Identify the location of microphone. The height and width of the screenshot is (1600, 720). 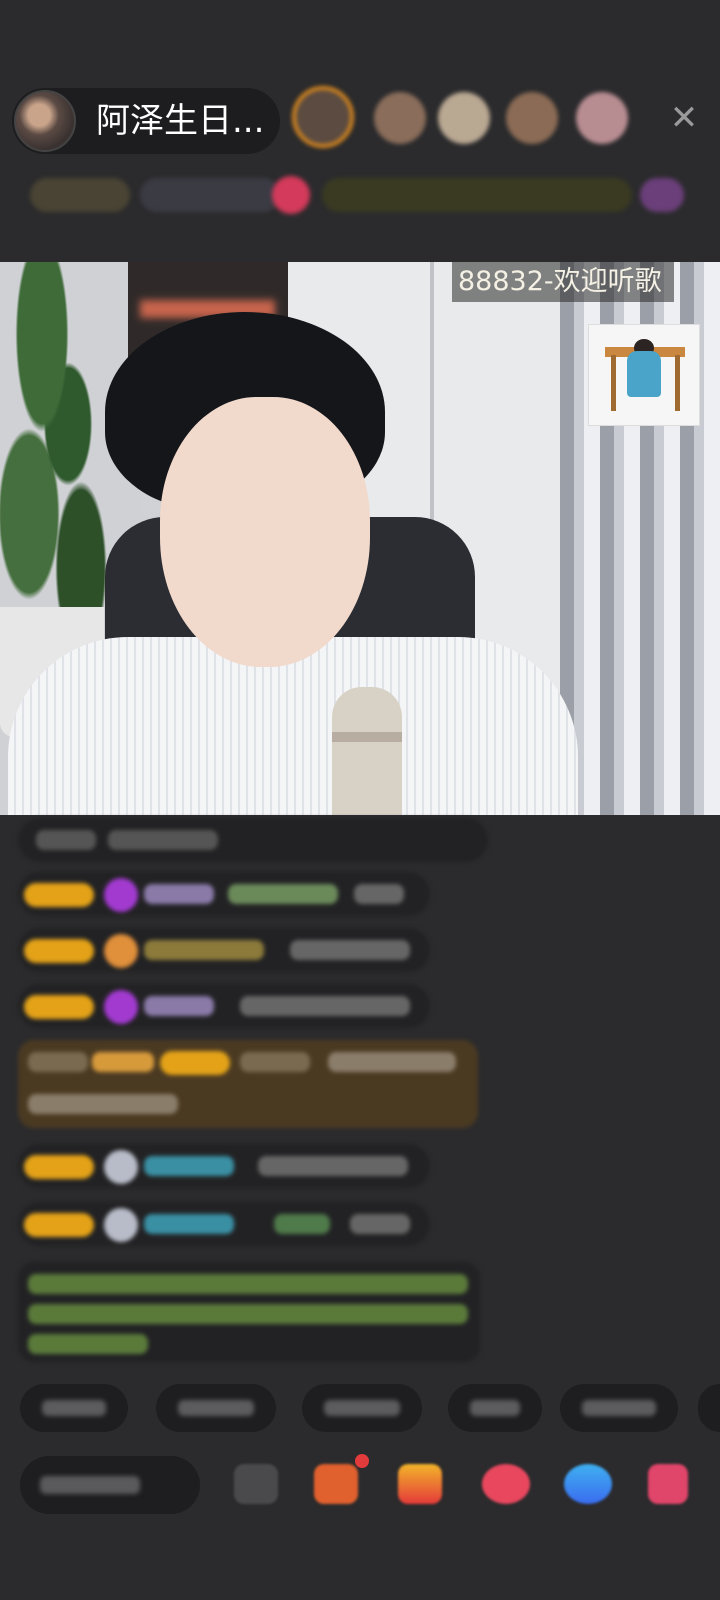
(367, 751).